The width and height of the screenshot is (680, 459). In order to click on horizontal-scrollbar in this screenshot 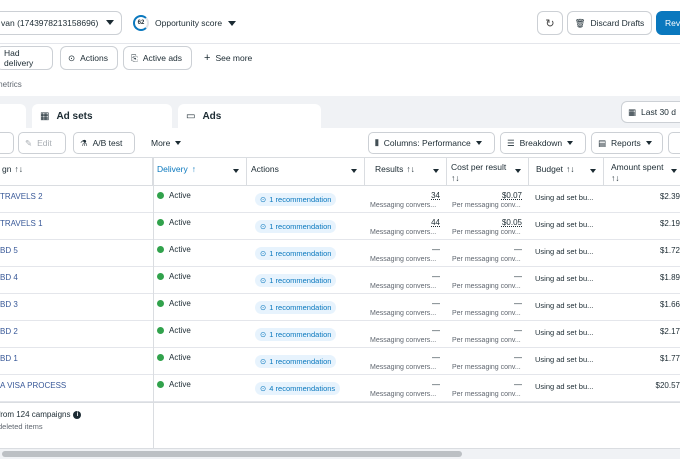, I will do `click(340, 453)`.